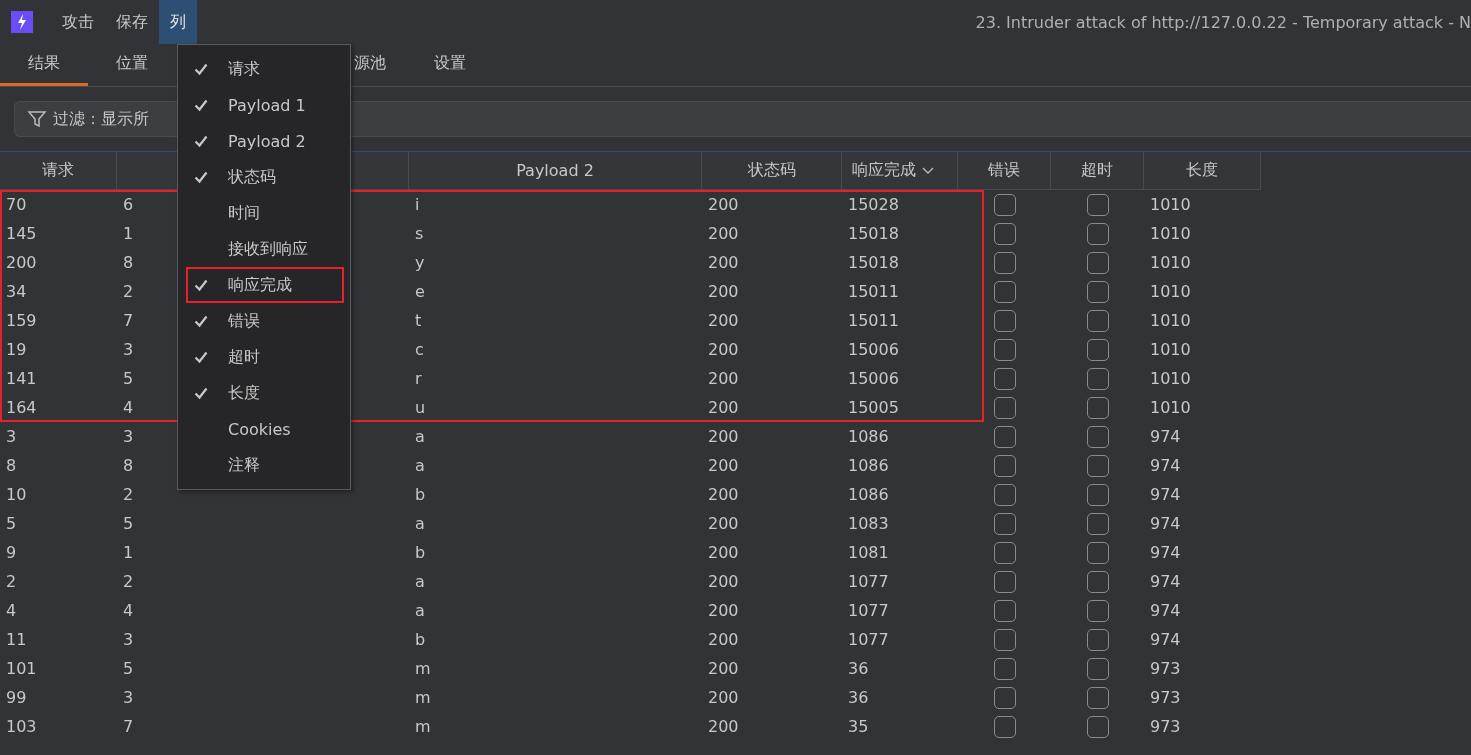 The width and height of the screenshot is (1471, 755). What do you see at coordinates (128, 320) in the screenshot?
I see `table-cell: 7` at bounding box center [128, 320].